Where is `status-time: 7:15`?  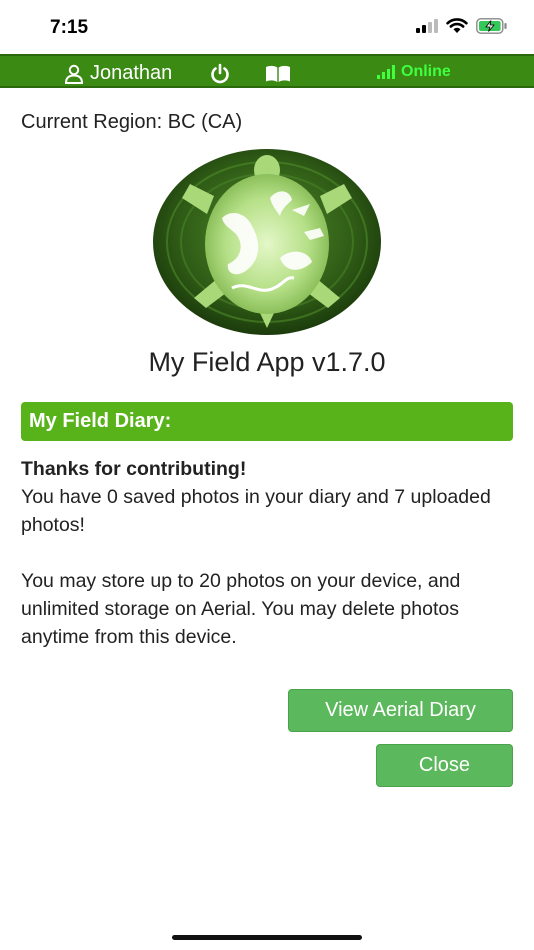
status-time: 7:15 is located at coordinates (69, 27).